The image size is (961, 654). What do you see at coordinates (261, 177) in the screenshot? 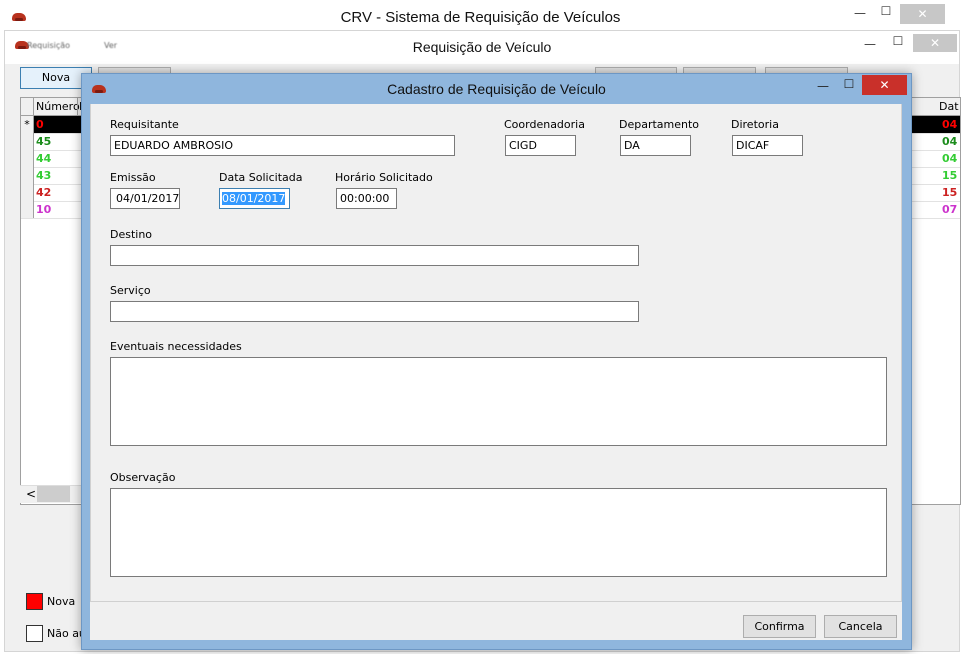
I see `label-data-solicitada: Data Solicitada` at bounding box center [261, 177].